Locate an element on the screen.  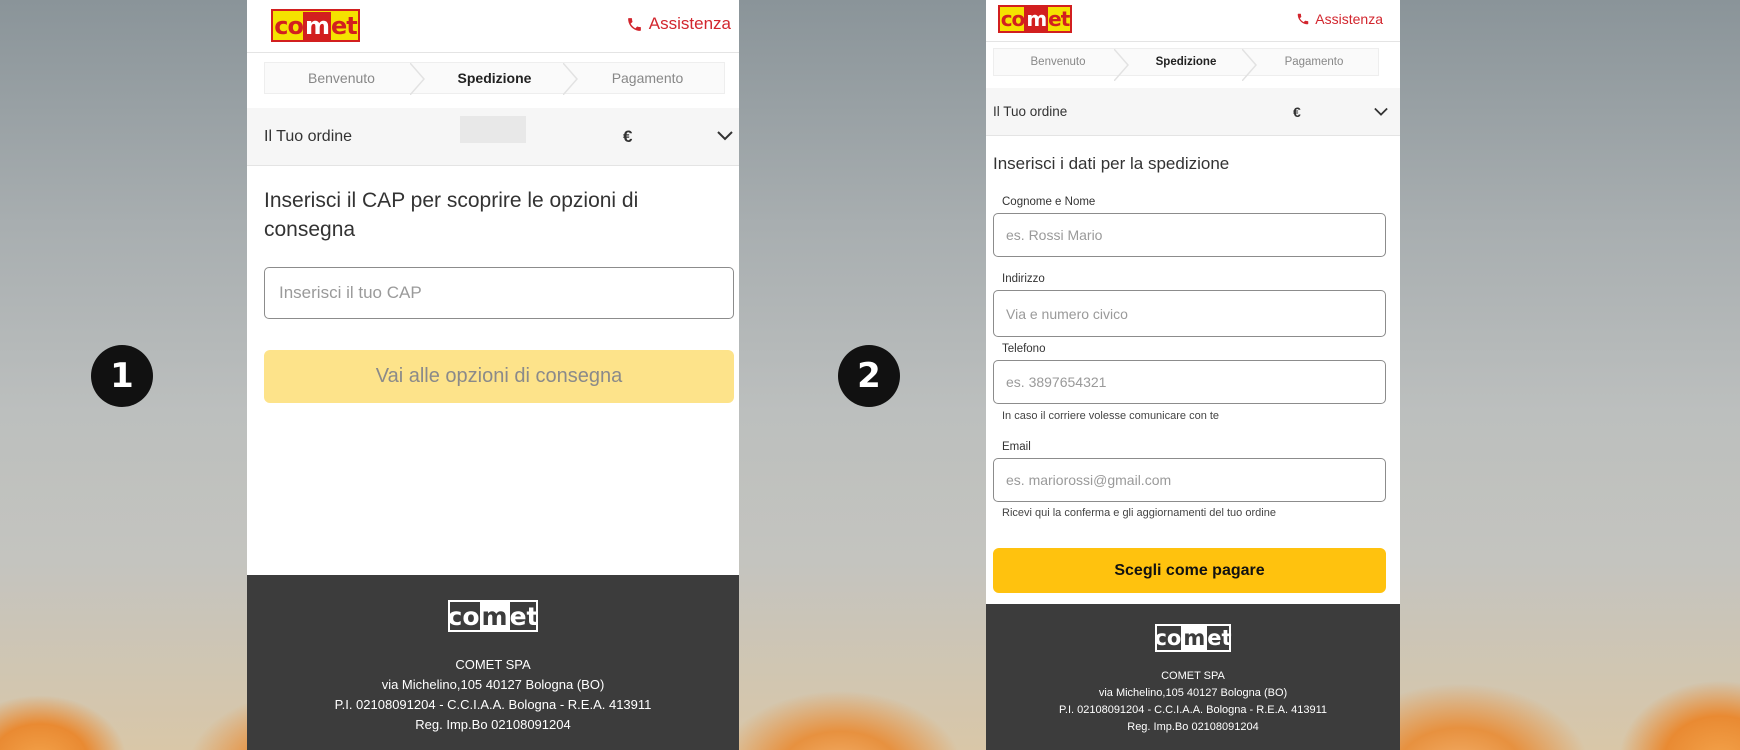
phone-input: es. 3897654321 is located at coordinates (1189, 382).